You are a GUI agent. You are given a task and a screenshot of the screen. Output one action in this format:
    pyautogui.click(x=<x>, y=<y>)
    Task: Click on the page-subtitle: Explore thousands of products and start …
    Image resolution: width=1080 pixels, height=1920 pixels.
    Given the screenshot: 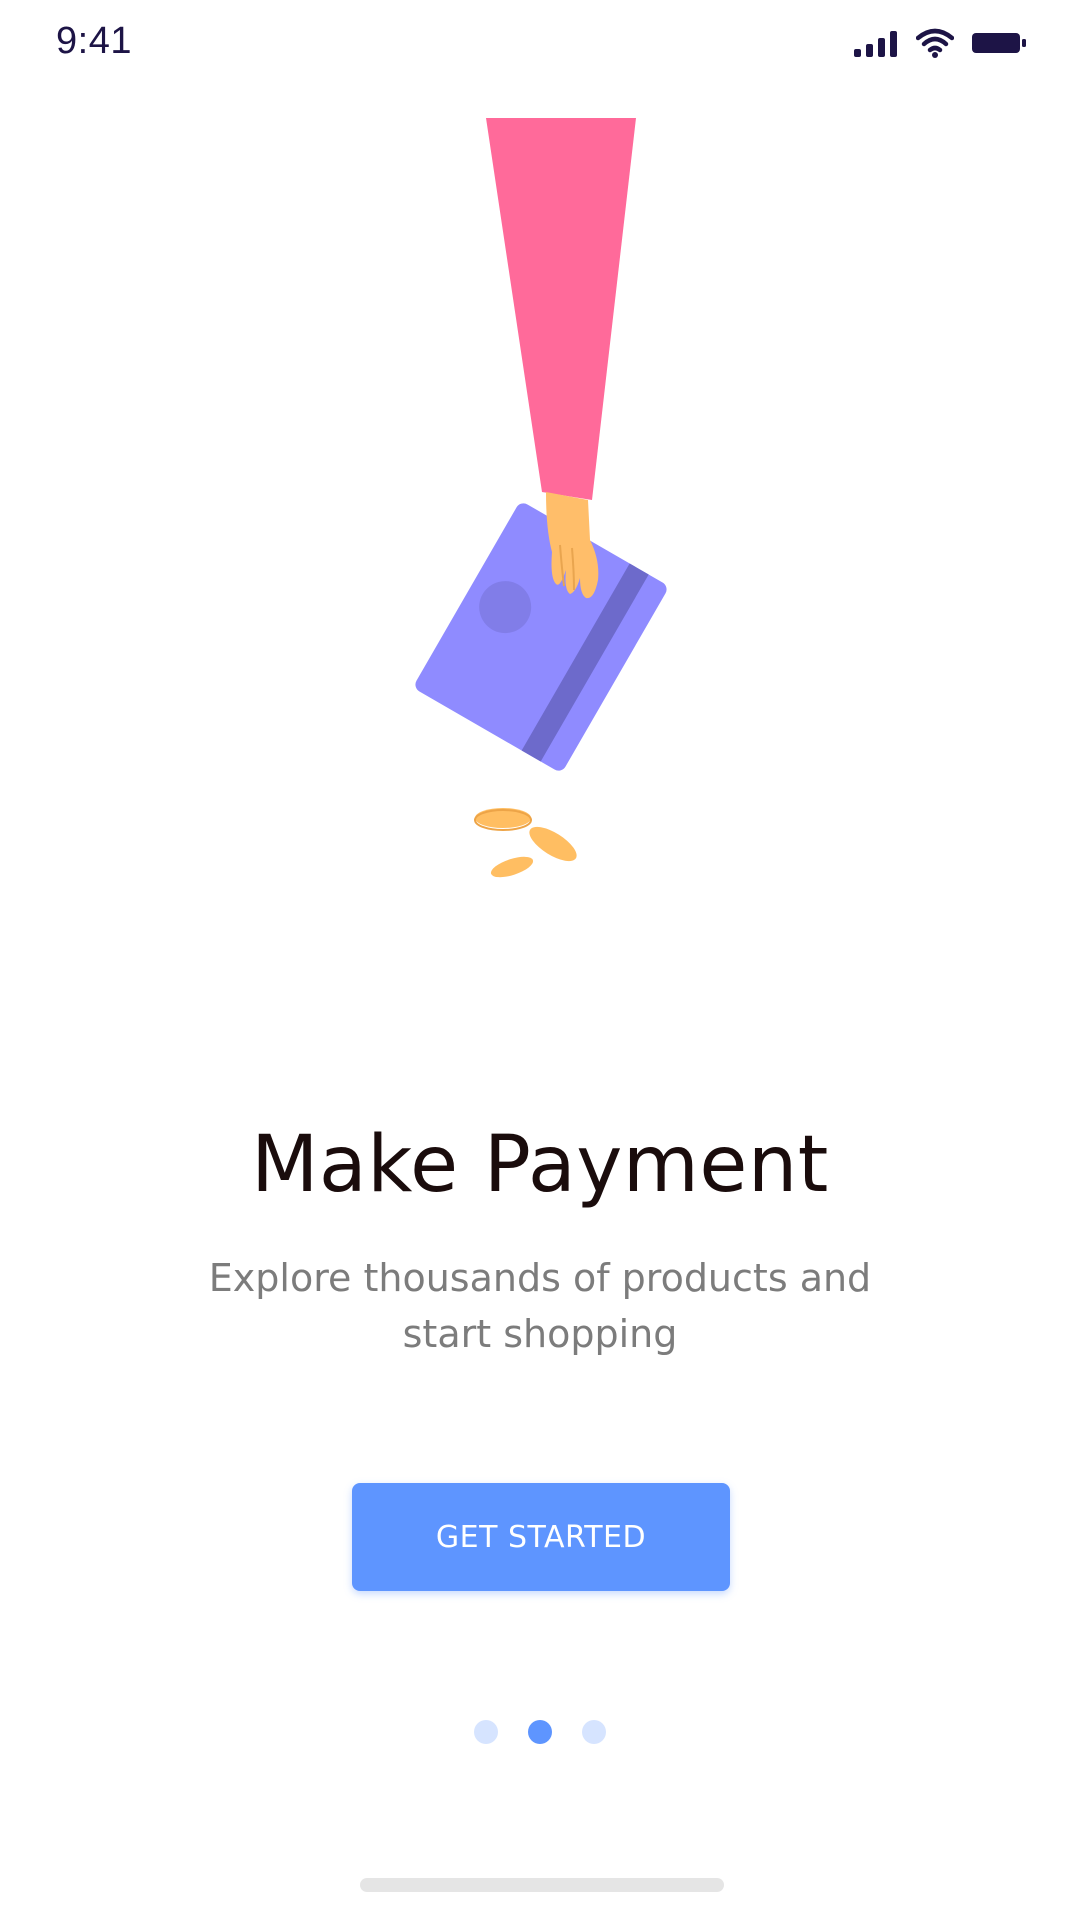 What is the action you would take?
    pyautogui.click(x=540, y=1306)
    